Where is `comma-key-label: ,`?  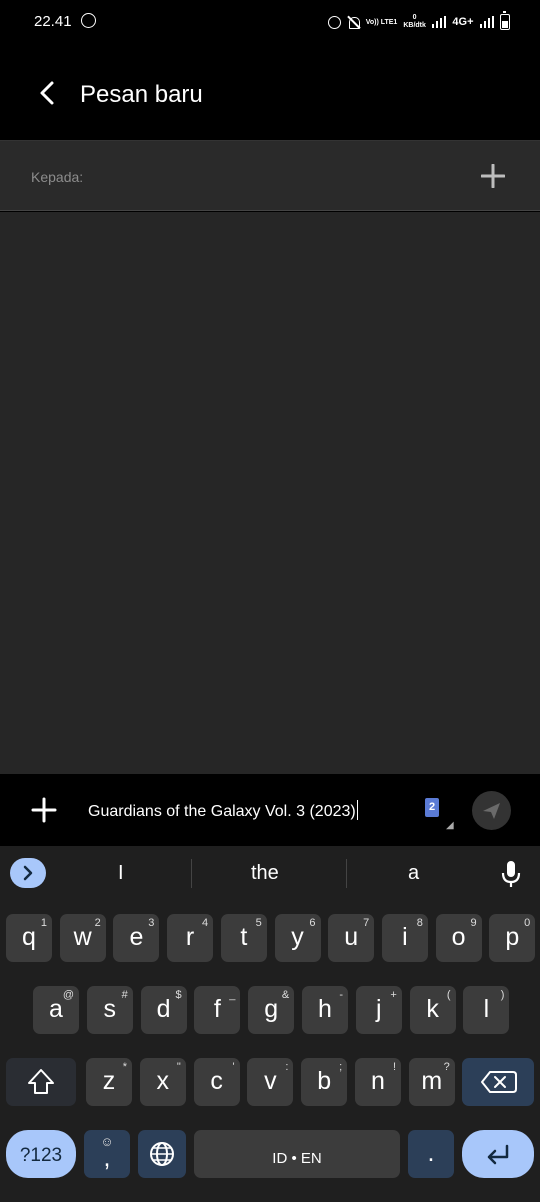 comma-key-label: , is located at coordinates (107, 1158).